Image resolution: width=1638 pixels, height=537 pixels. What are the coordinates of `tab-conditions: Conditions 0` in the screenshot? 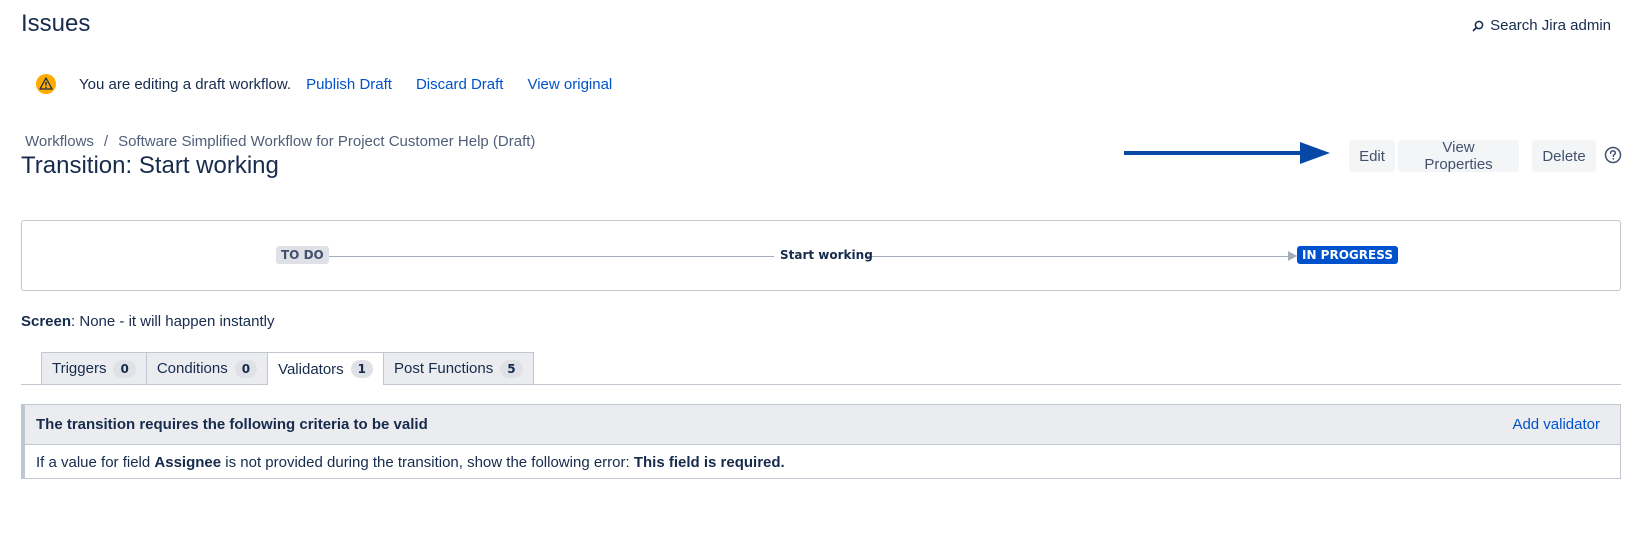 It's located at (207, 368).